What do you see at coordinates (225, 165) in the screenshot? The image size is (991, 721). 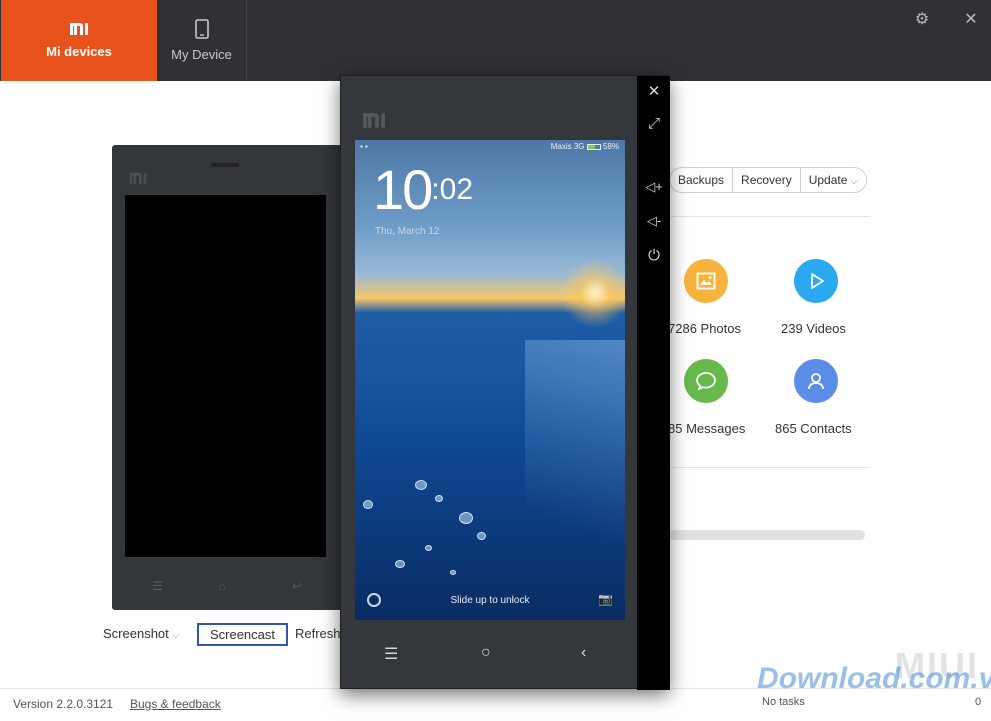 I see `speaker-grille` at bounding box center [225, 165].